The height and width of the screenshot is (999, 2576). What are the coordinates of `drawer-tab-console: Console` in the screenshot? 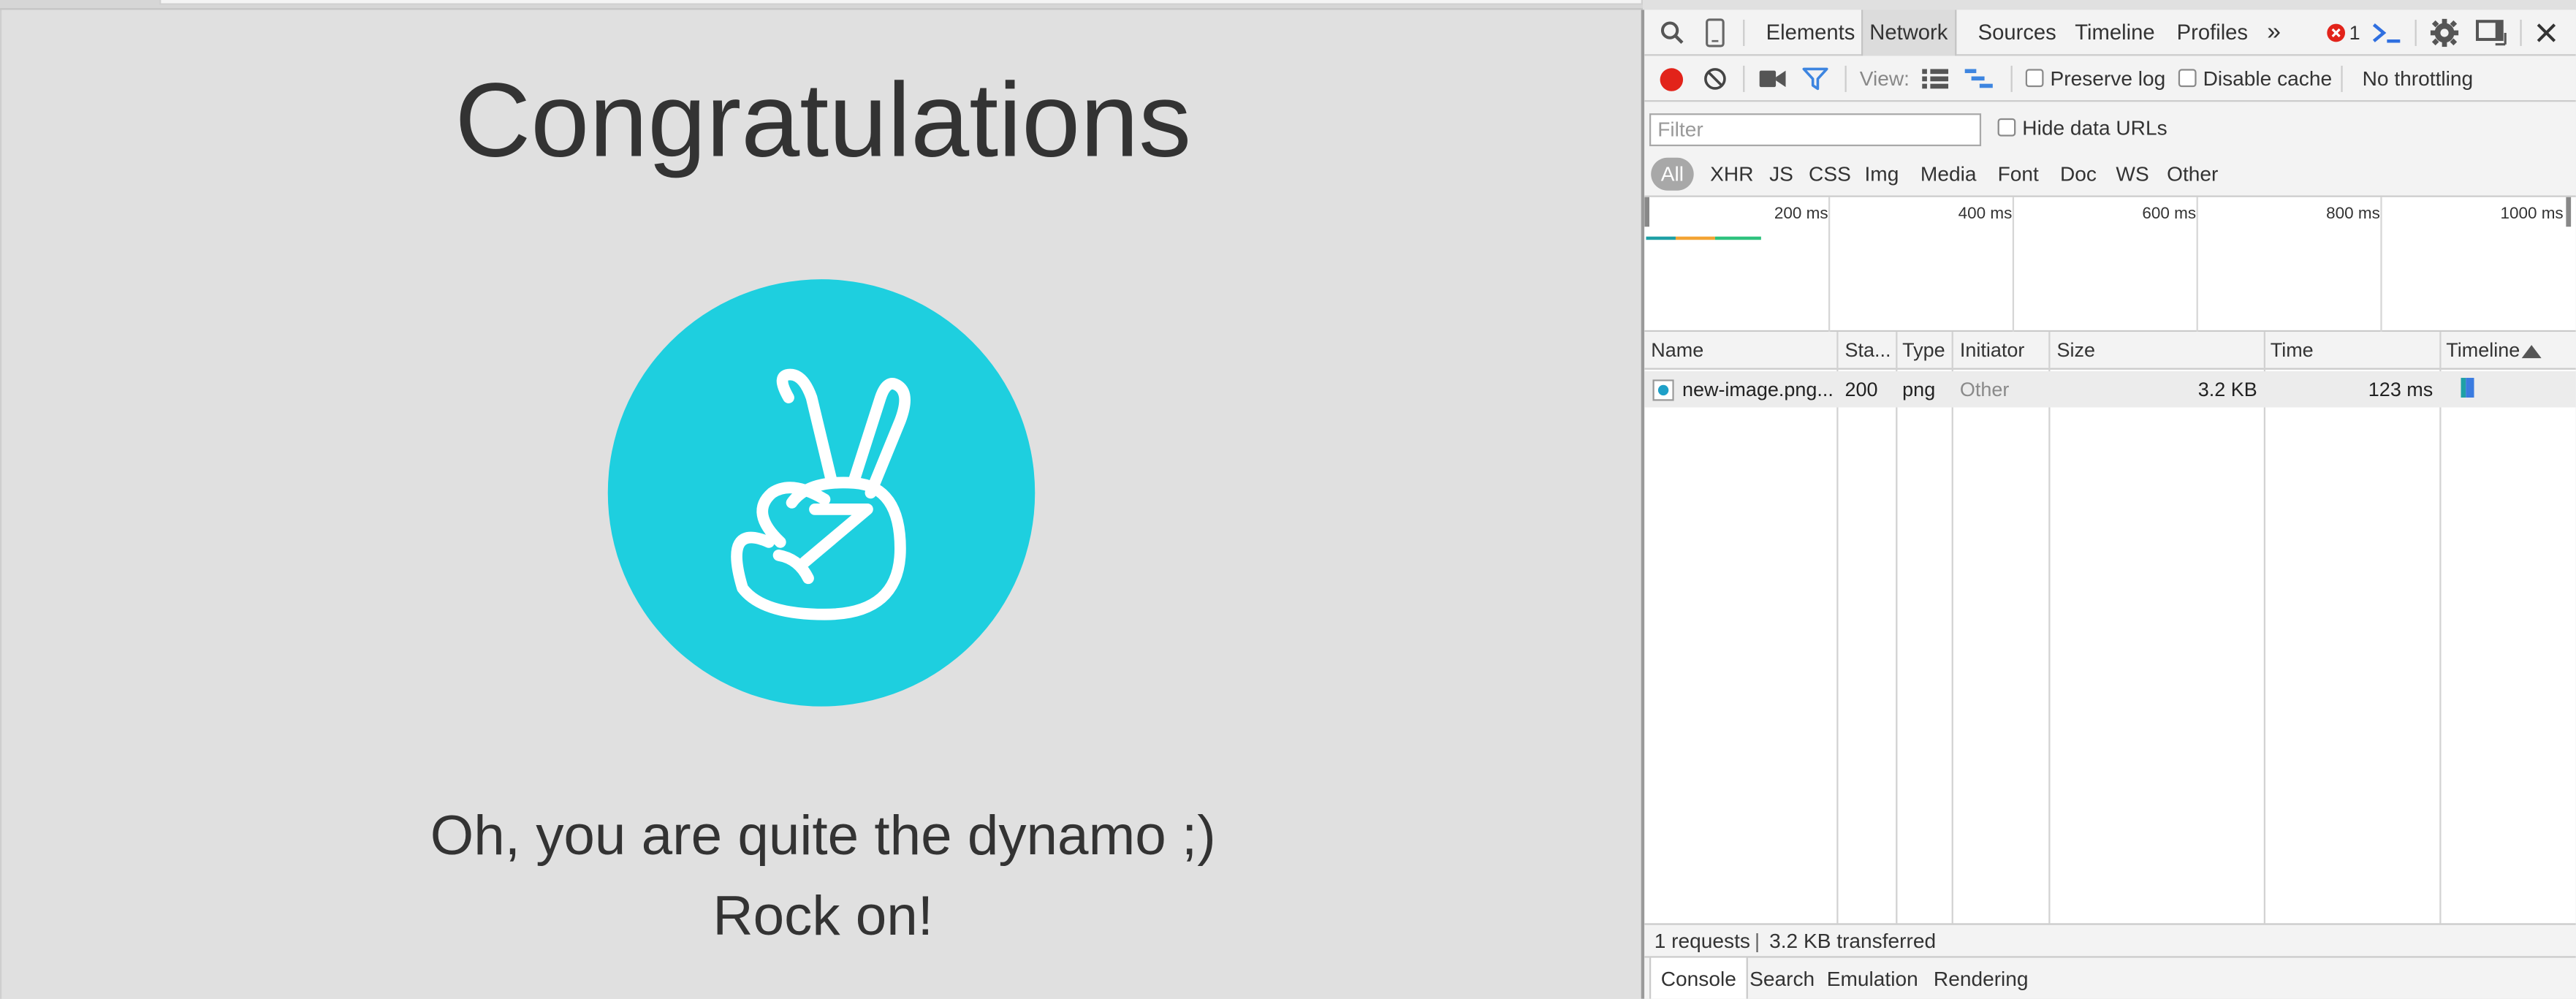 It's located at (1698, 978).